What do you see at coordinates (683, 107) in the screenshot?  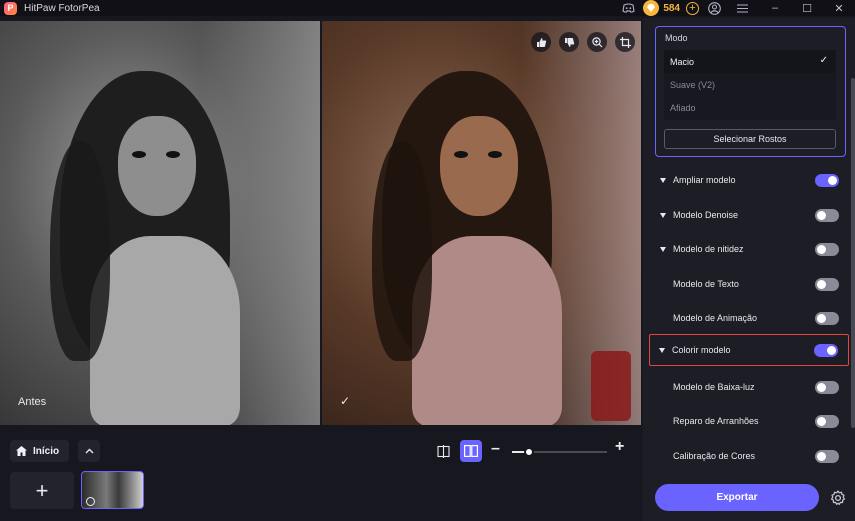 I see `mode-option-label: Afiado` at bounding box center [683, 107].